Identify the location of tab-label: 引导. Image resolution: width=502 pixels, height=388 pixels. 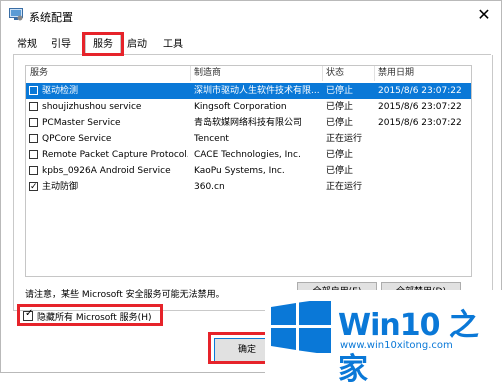
(61, 44).